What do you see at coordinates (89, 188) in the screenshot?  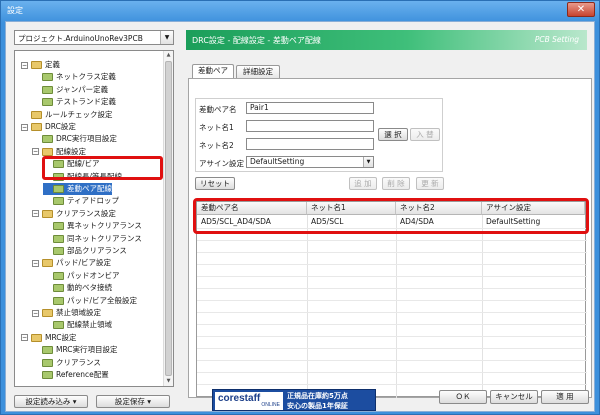 I see `tree-item-label: 差動ペア配線` at bounding box center [89, 188].